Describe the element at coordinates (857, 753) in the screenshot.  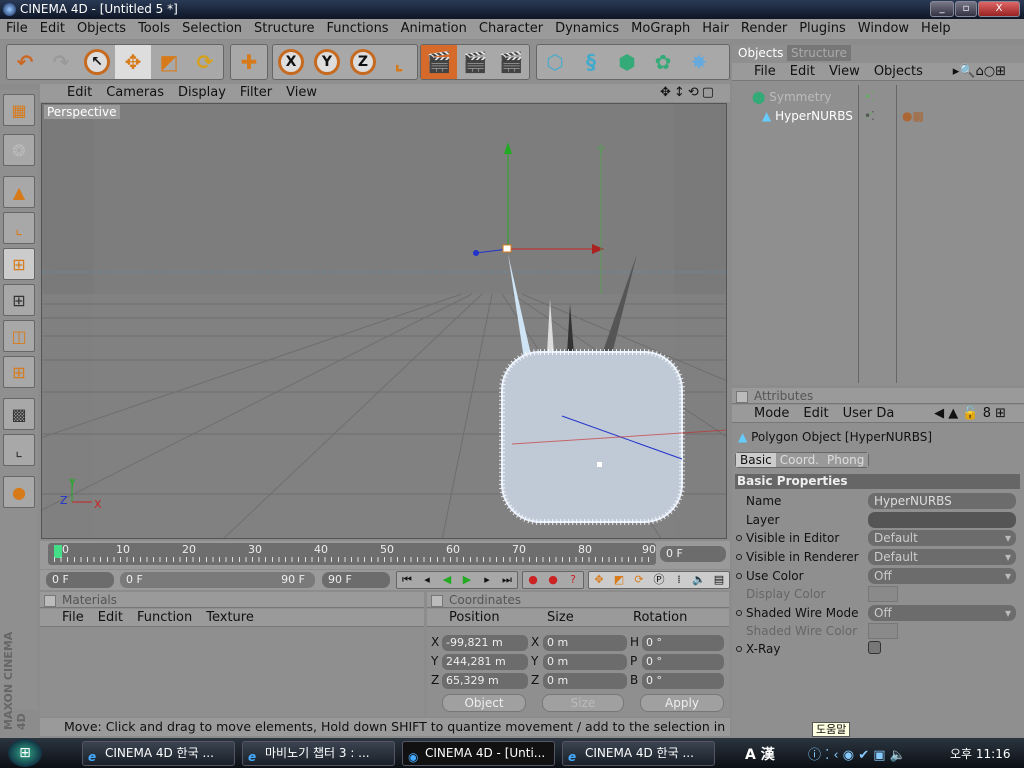
I see `tray-icons: ⓘ ⁚ ‹ ◉ ✔ ▣ 🔈` at that location.